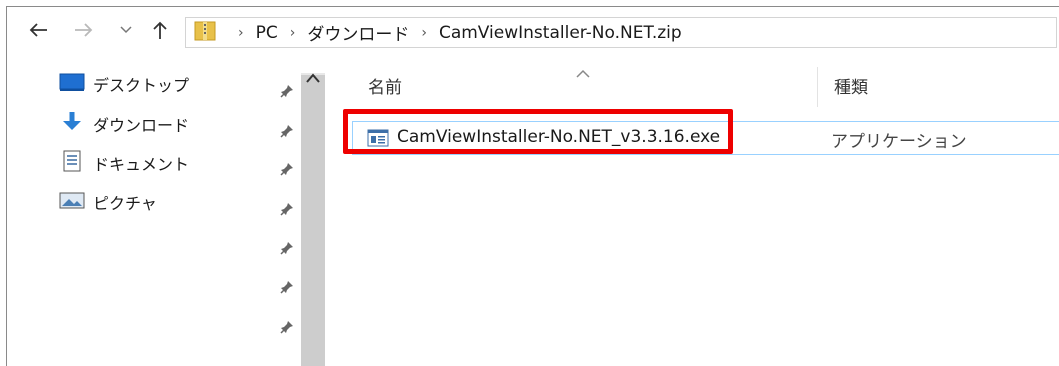 The image size is (1059, 366). I want to click on sidebar-item-desktop: デスクトップ, so click(124, 84).